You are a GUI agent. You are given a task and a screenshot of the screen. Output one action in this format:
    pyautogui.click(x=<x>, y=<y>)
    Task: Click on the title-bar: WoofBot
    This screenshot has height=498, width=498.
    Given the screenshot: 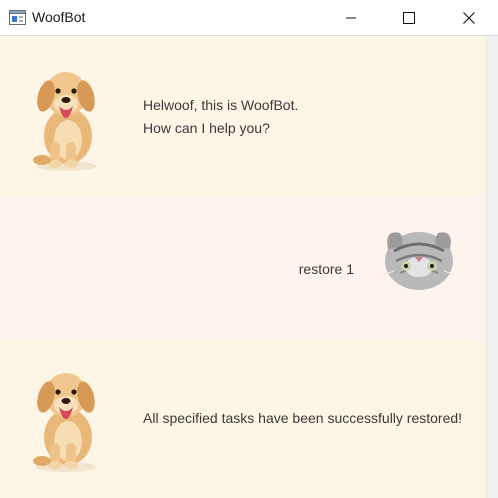 What is the action you would take?
    pyautogui.click(x=249, y=18)
    